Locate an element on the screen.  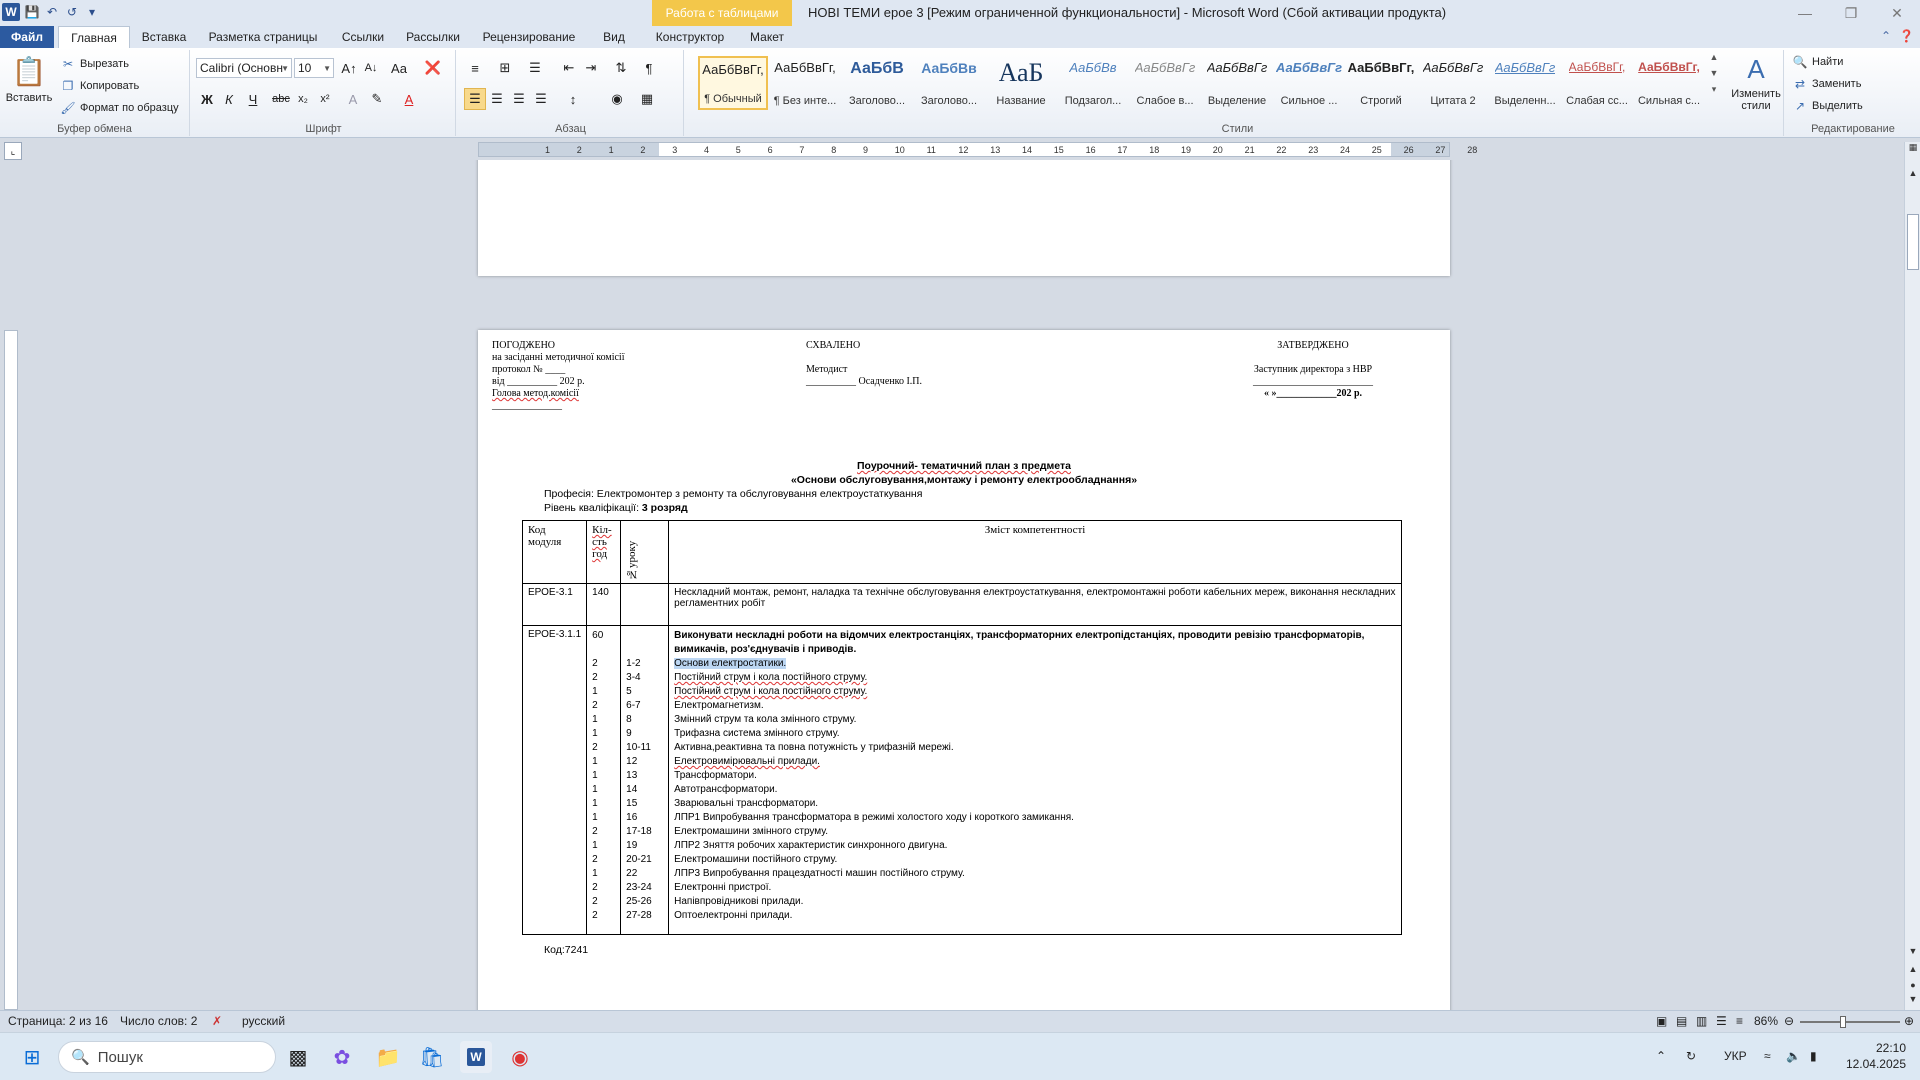
clock: 22:10 12.04.2025 is located at coordinates (1876, 1056).